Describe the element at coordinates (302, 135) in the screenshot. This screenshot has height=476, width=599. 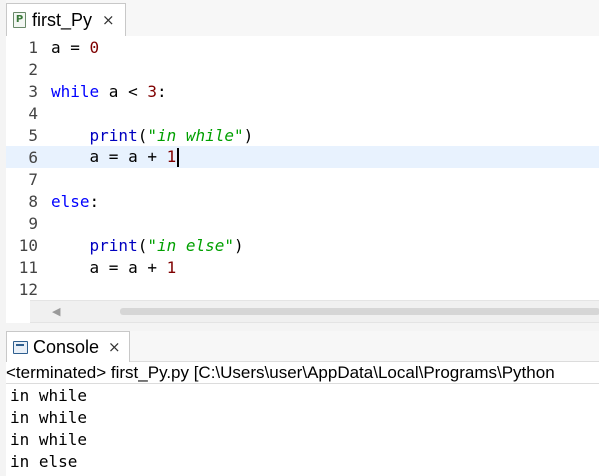
I see `code-line: 5 print("in while")` at that location.